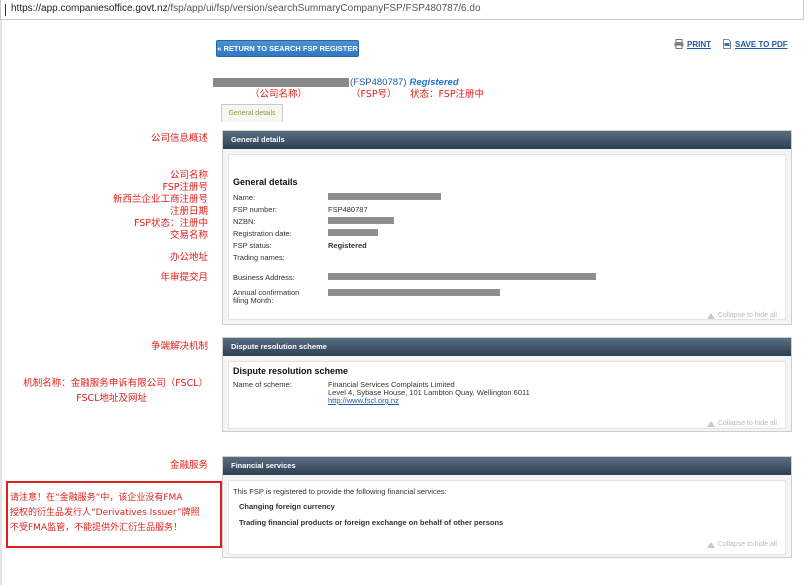 This screenshot has width=804, height=585. Describe the element at coordinates (184, 277) in the screenshot. I see `annotation-annual: 年审提交月` at that location.